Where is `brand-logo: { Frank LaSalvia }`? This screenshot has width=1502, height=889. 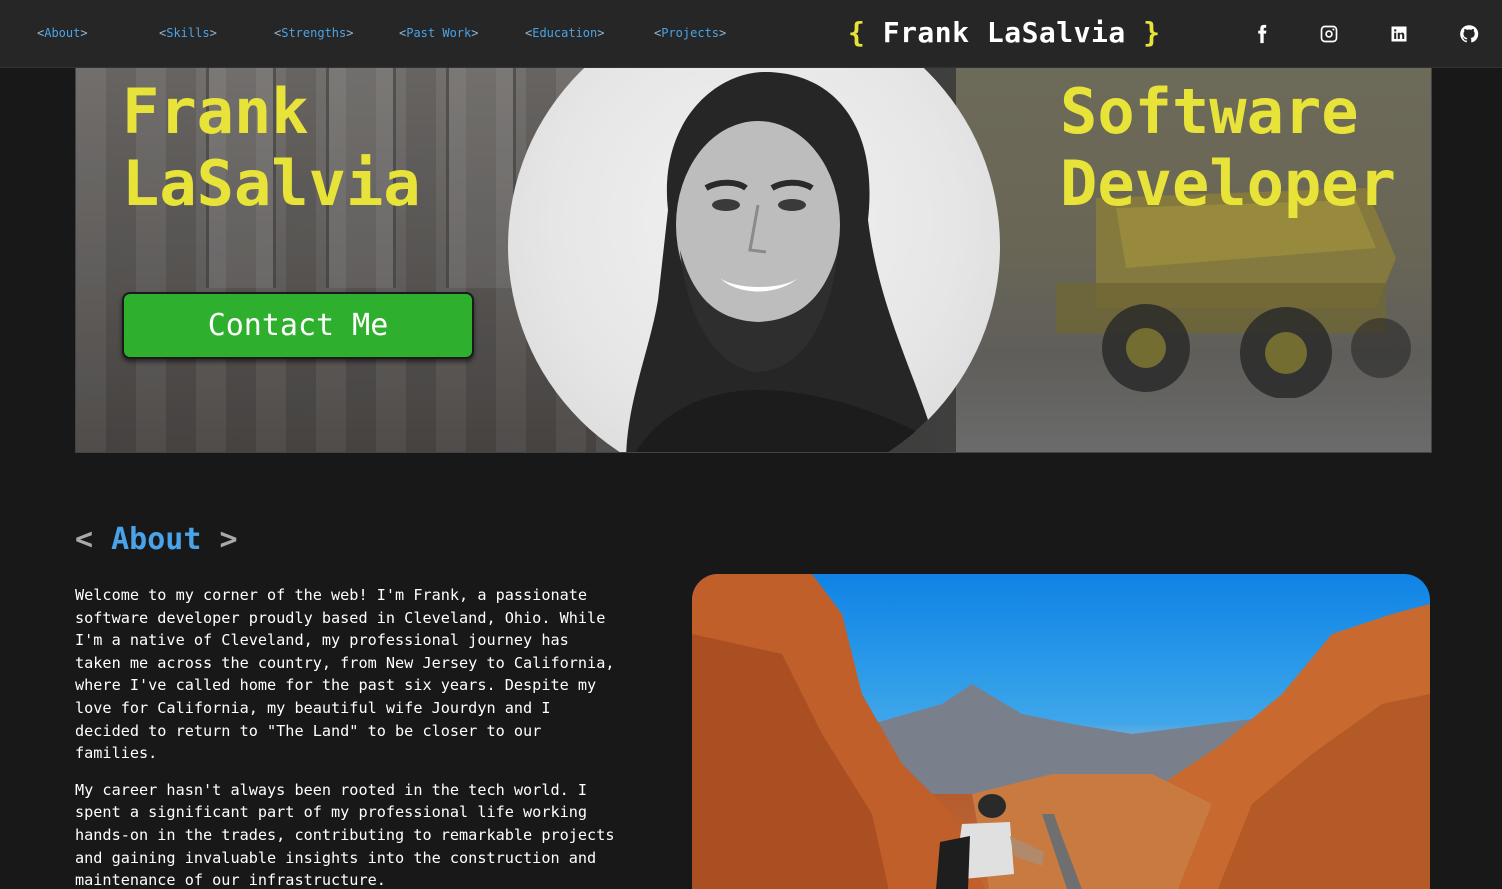 brand-logo: { Frank LaSalvia } is located at coordinates (1004, 32).